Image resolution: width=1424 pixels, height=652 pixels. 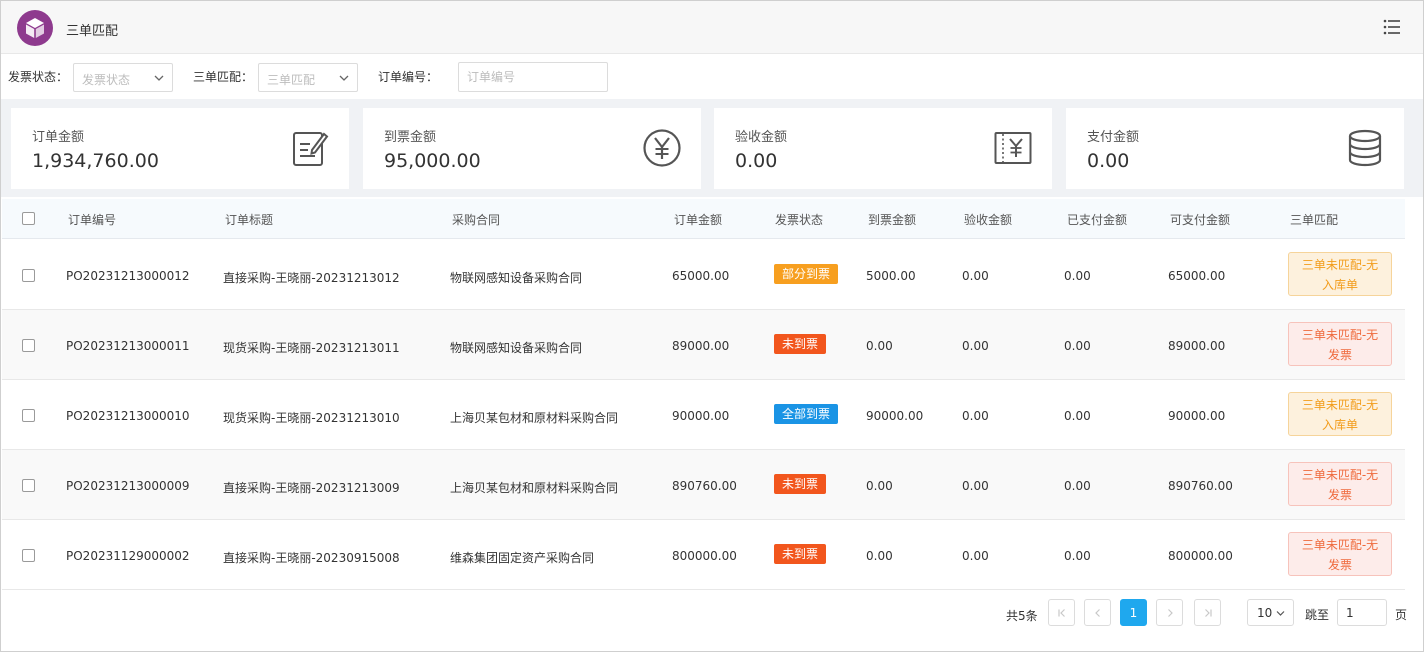 What do you see at coordinates (35, 28) in the screenshot?
I see `box-icon` at bounding box center [35, 28].